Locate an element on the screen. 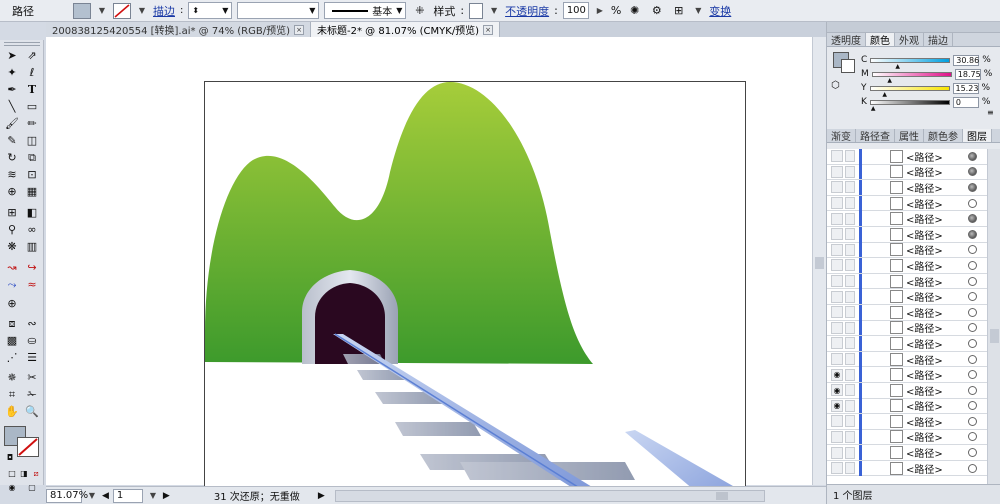 The image size is (1000, 504). lasso-tool-icon: ℓ is located at coordinates (32, 72).